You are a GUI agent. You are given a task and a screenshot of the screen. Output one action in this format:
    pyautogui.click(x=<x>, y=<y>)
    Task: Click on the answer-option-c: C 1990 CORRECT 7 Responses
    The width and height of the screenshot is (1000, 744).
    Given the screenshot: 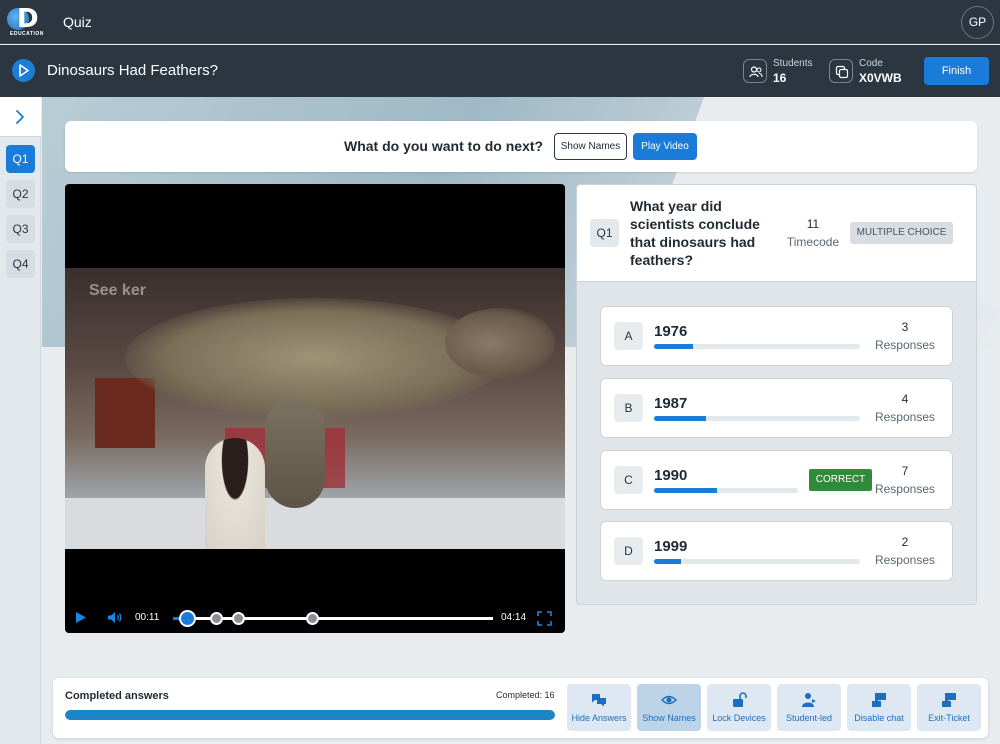 What is the action you would take?
    pyautogui.click(x=776, y=480)
    